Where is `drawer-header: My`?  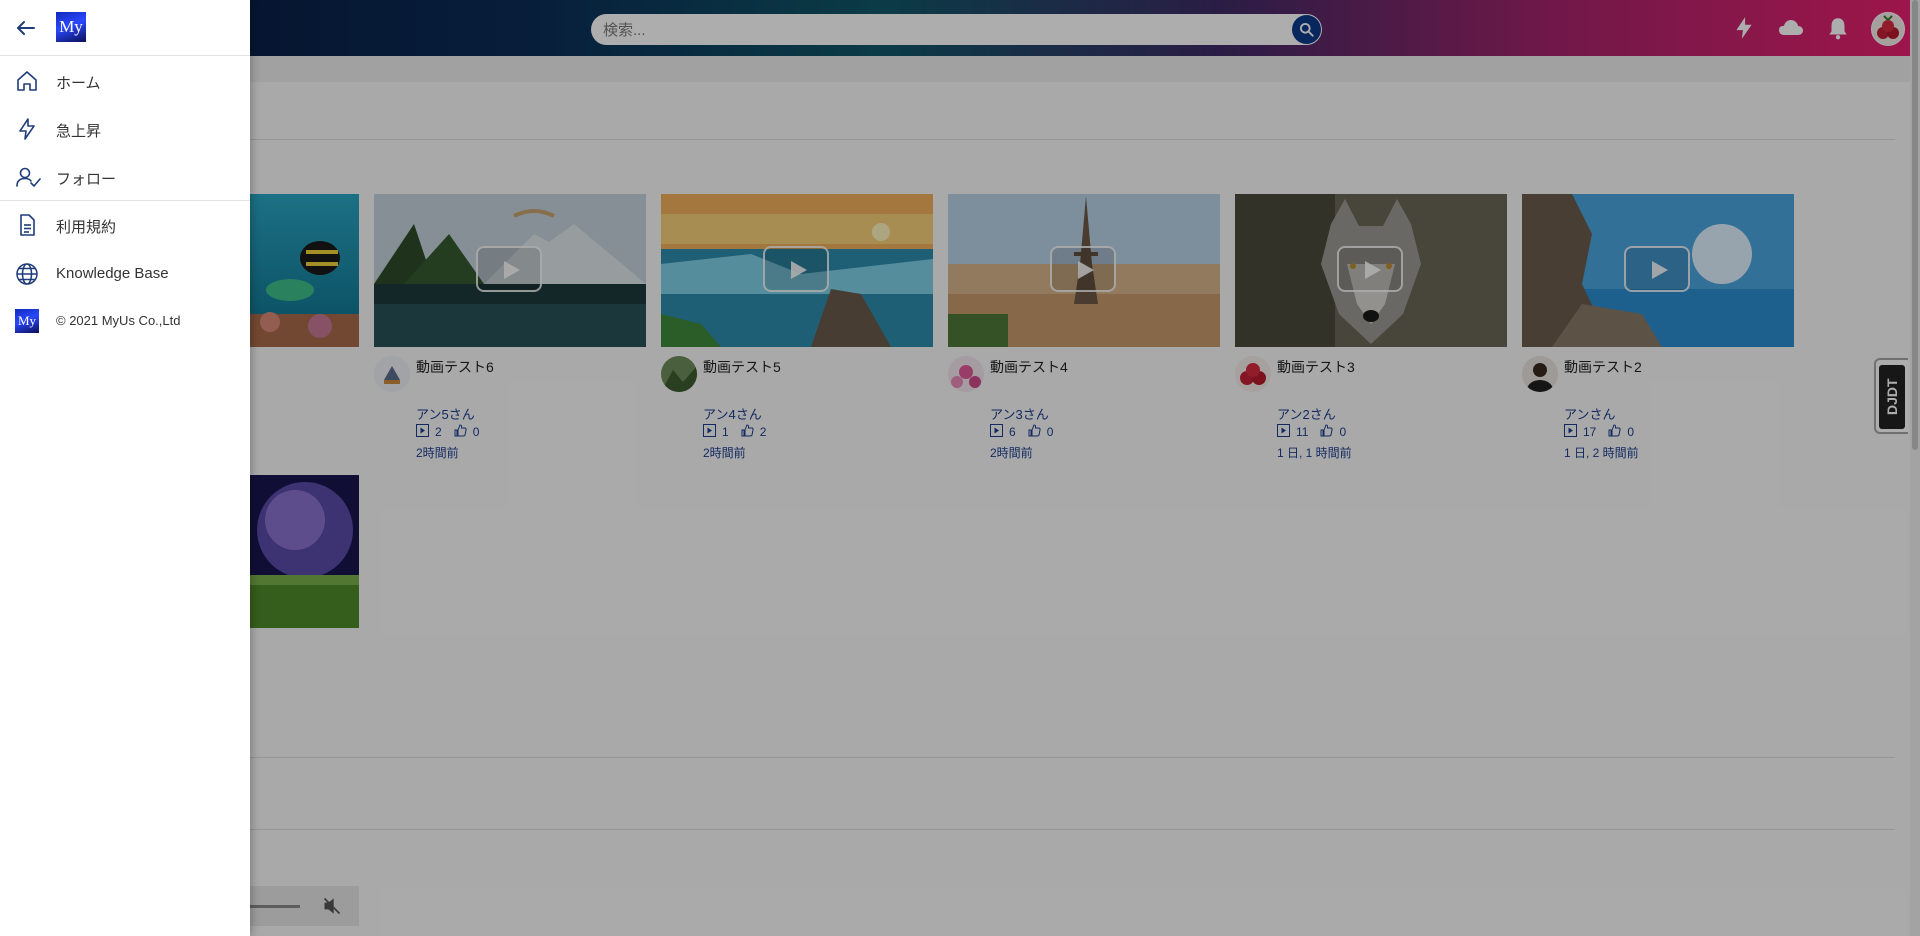 drawer-header: My is located at coordinates (125, 28).